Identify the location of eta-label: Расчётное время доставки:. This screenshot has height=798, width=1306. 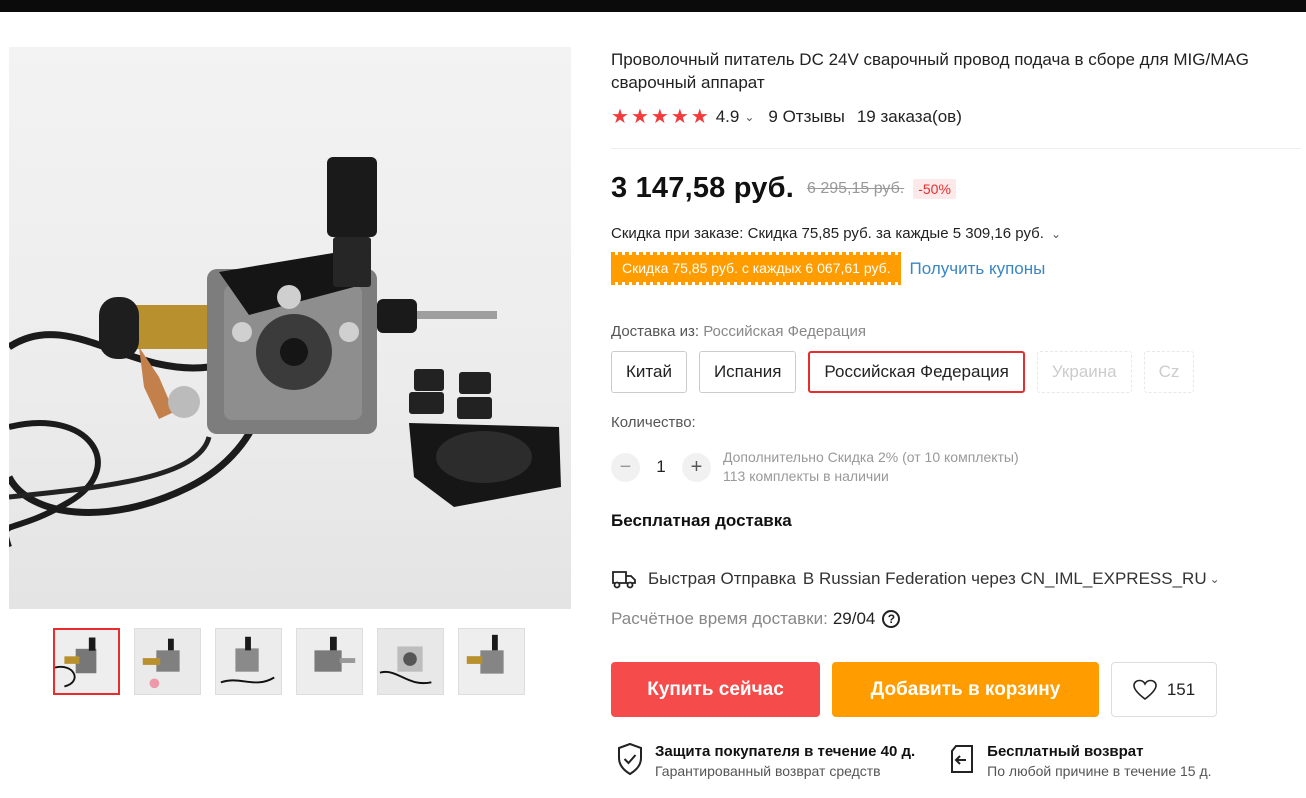
(719, 618).